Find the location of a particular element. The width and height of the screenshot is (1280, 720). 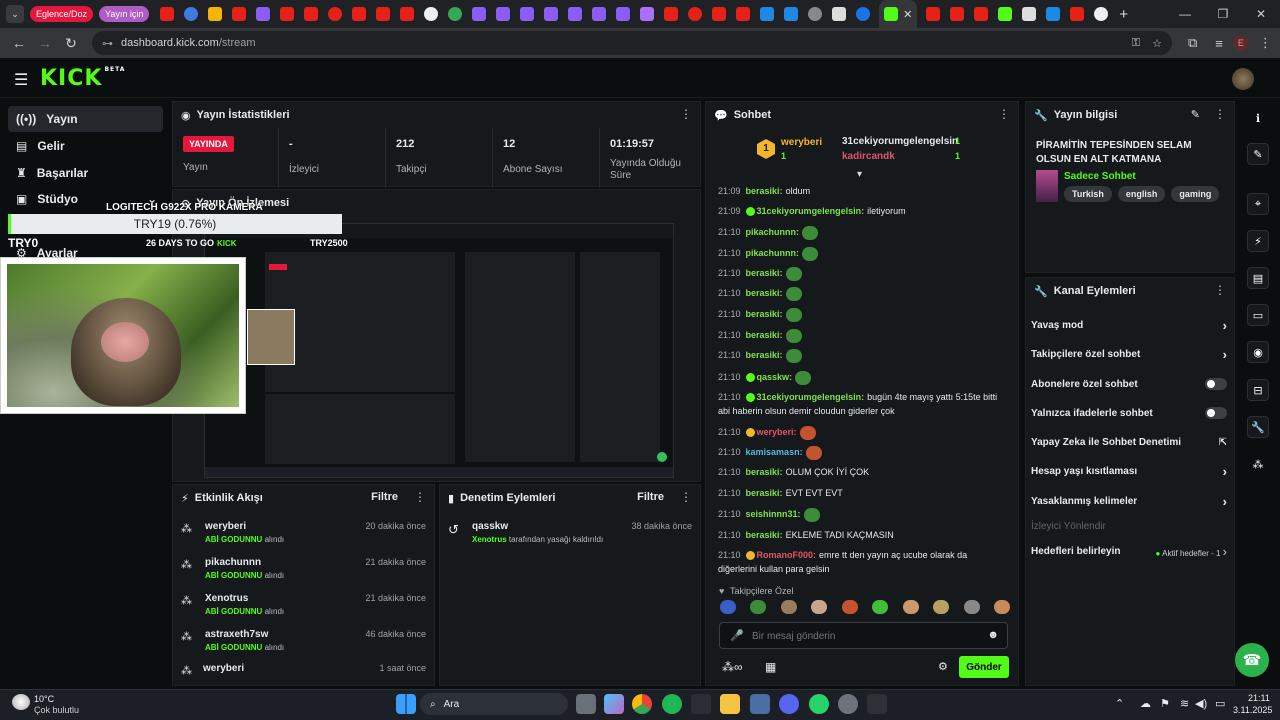

restore-icon: ❐ is located at coordinates (1223, 14).